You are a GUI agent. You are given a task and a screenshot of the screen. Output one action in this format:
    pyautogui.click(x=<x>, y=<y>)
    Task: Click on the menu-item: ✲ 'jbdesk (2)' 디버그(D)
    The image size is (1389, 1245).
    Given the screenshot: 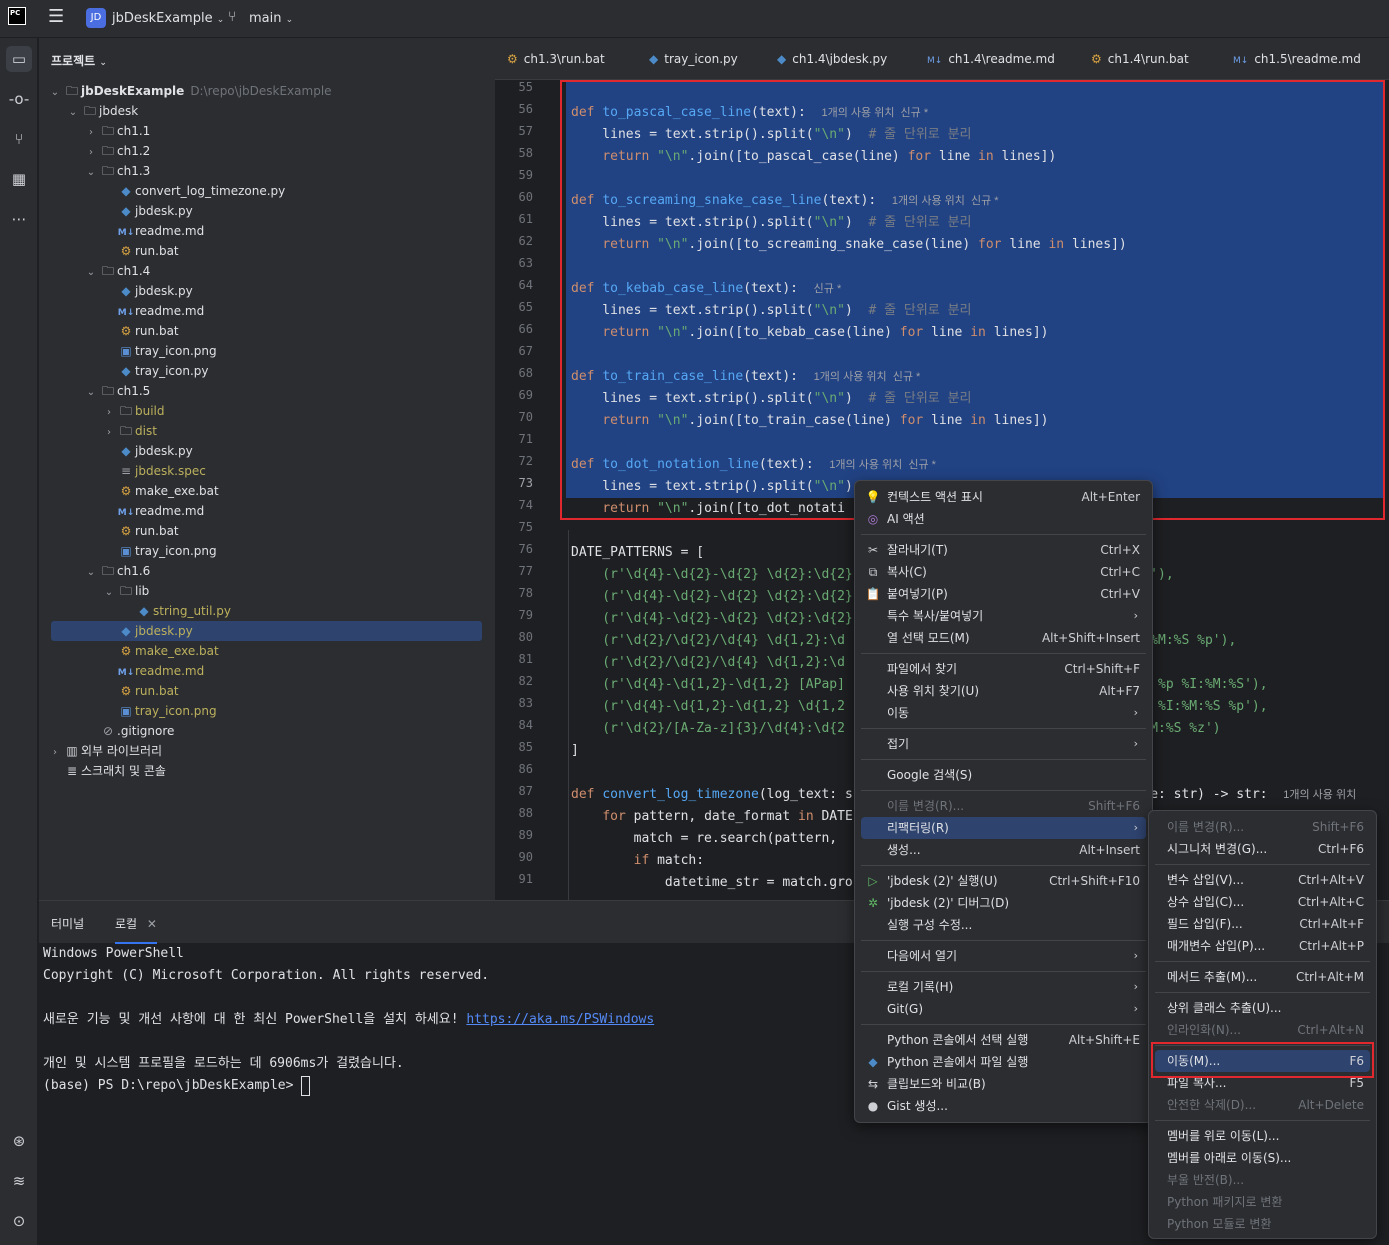 What is the action you would take?
    pyautogui.click(x=1003, y=903)
    